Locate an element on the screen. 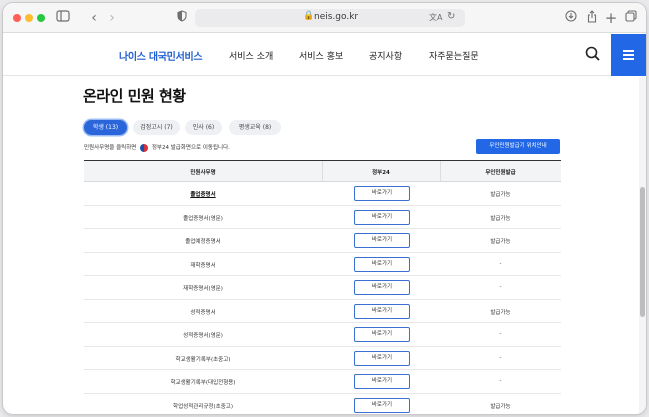 The width and height of the screenshot is (649, 417). scrollbar-thumb is located at coordinates (642, 252).